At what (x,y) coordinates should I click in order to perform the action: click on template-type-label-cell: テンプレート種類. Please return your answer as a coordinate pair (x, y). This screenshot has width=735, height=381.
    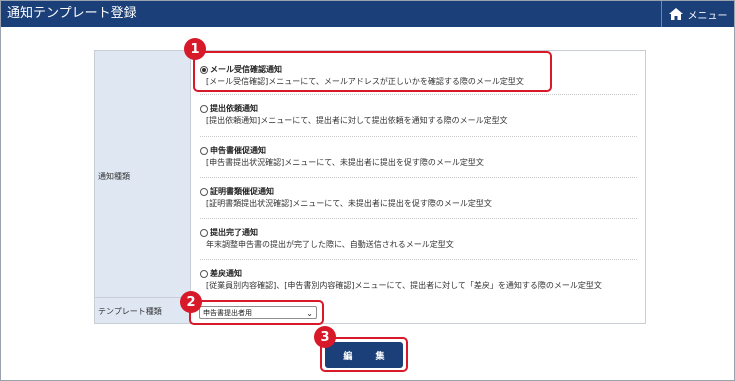
    Looking at the image, I should click on (143, 310).